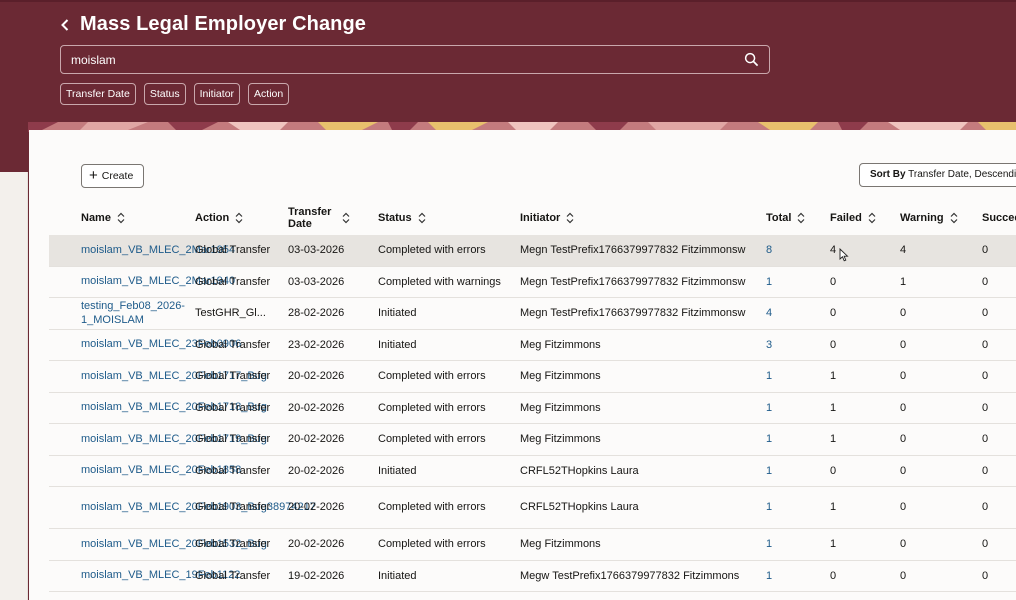 The image size is (1016, 600). Describe the element at coordinates (888, 174) in the screenshot. I see `sort-by-label: Sort By` at that location.